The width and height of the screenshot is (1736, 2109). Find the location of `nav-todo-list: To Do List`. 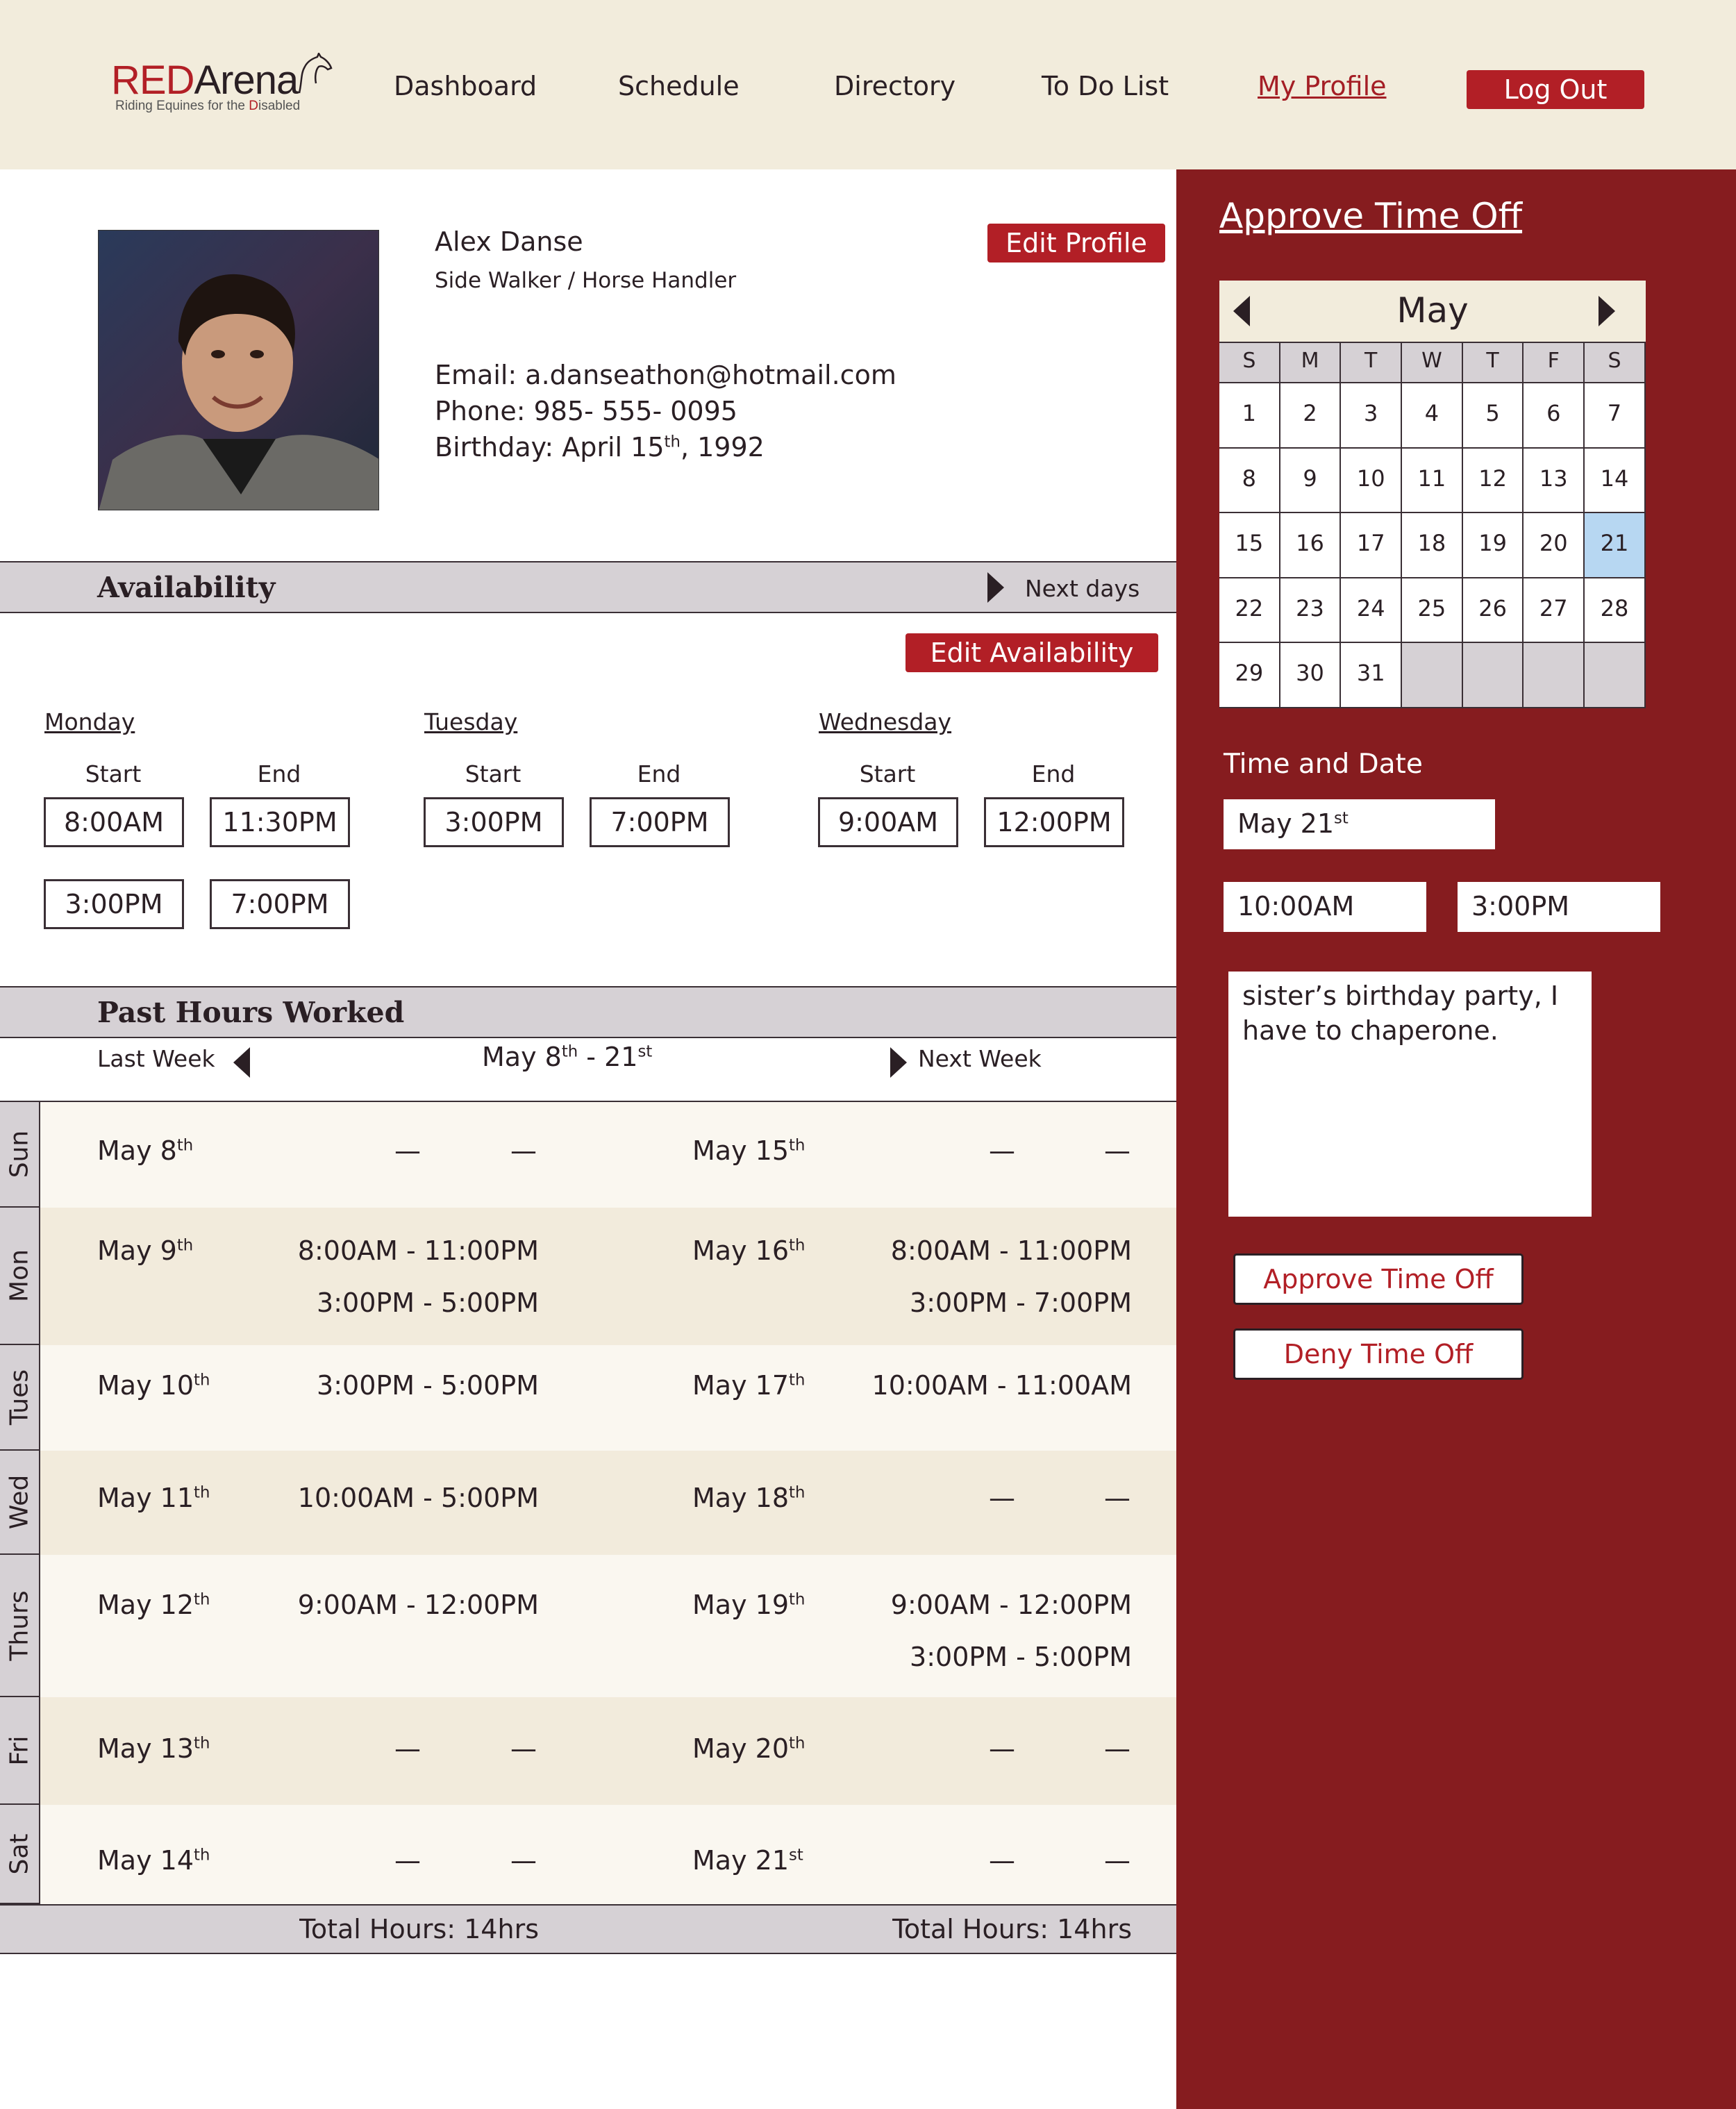

nav-todo-list: To Do List is located at coordinates (1105, 86).